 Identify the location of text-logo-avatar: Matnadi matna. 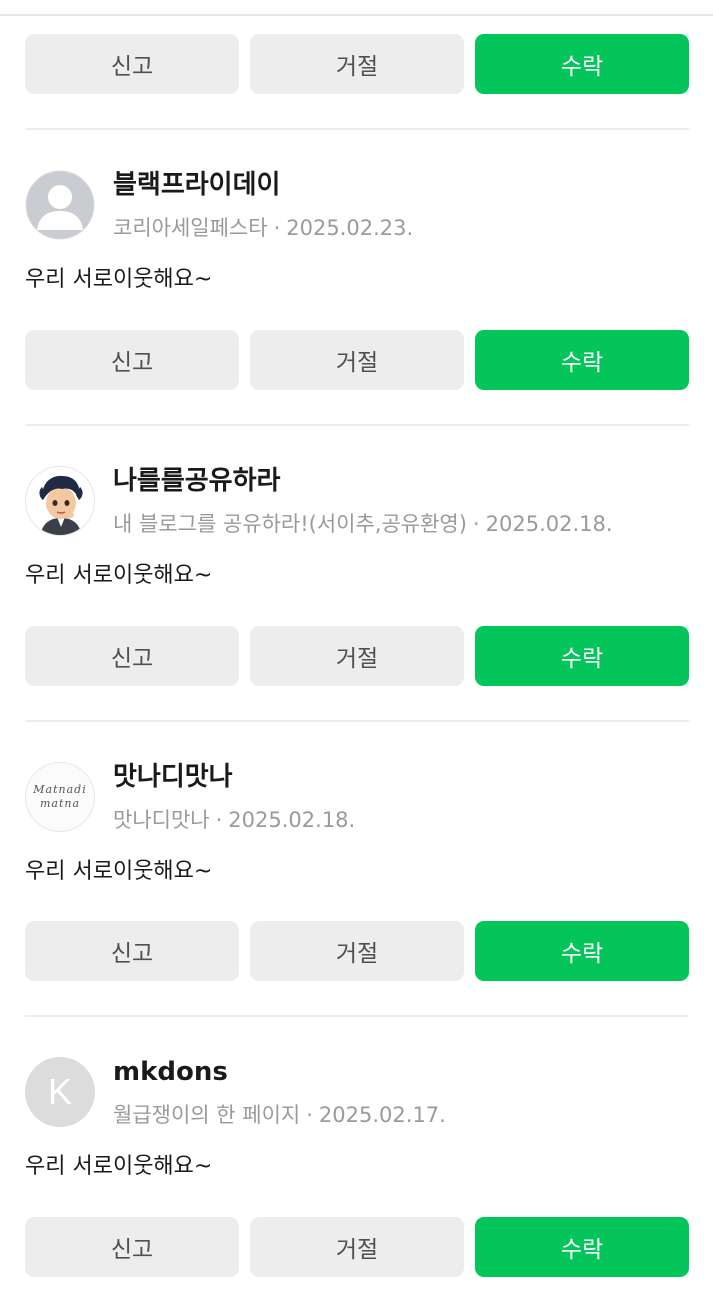
(60, 797).